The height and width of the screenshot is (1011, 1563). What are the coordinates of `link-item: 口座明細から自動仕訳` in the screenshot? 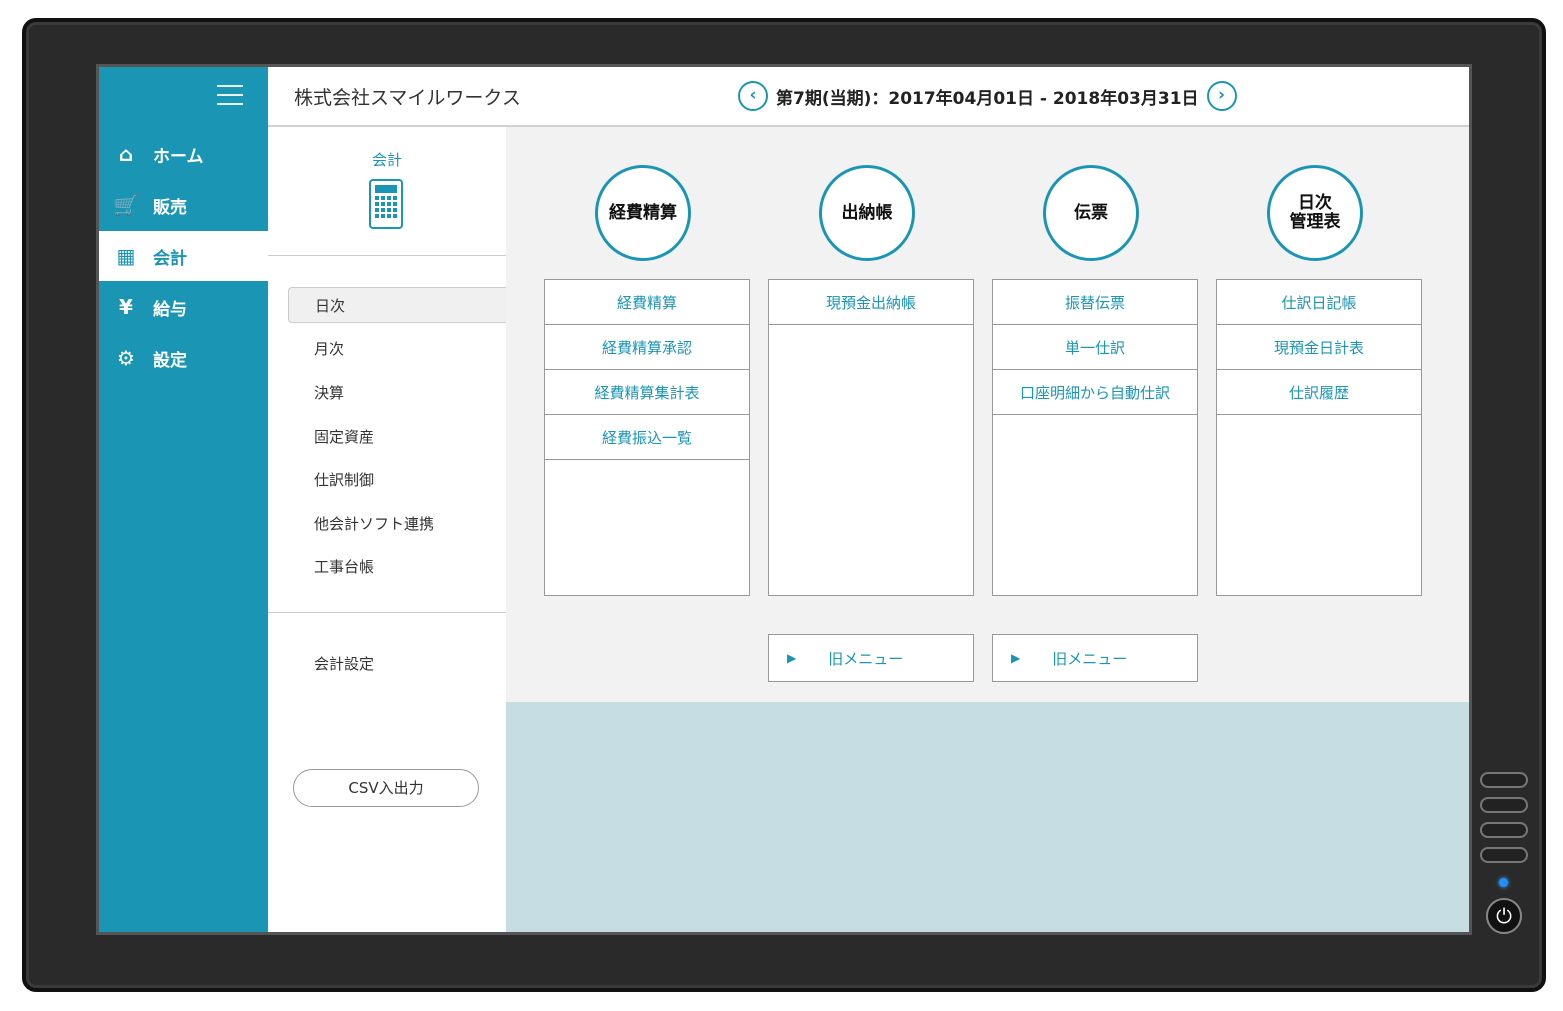 It's located at (1095, 392).